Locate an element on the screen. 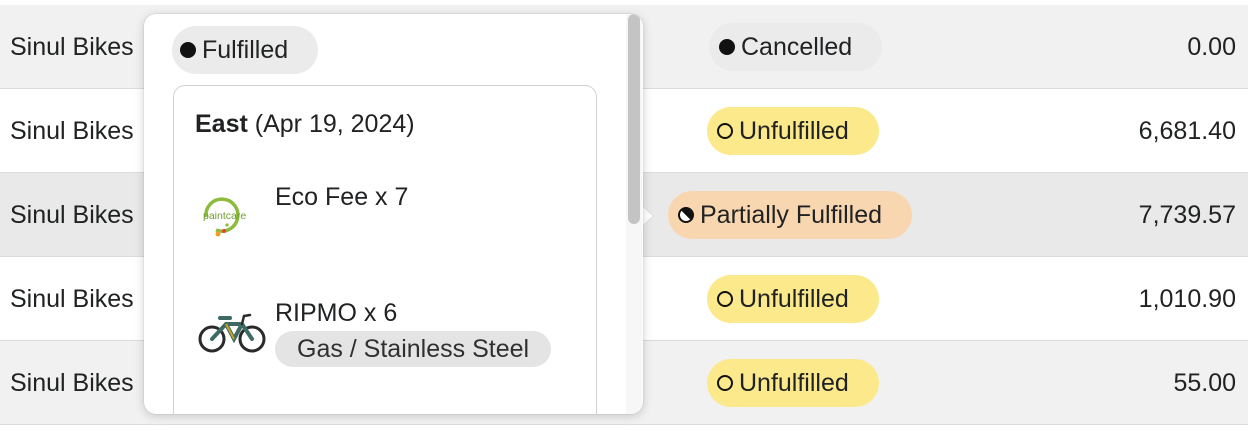 Image resolution: width=1248 pixels, height=430 pixels. mountain-bike-image is located at coordinates (233, 332).